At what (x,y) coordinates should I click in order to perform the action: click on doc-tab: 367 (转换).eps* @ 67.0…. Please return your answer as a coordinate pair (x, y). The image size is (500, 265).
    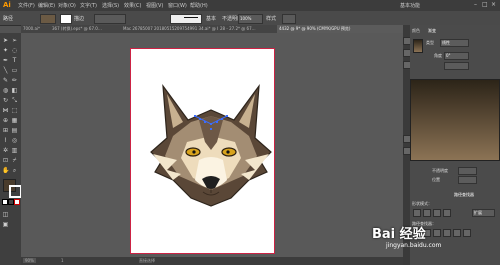
    Looking at the image, I should click on (86, 29).